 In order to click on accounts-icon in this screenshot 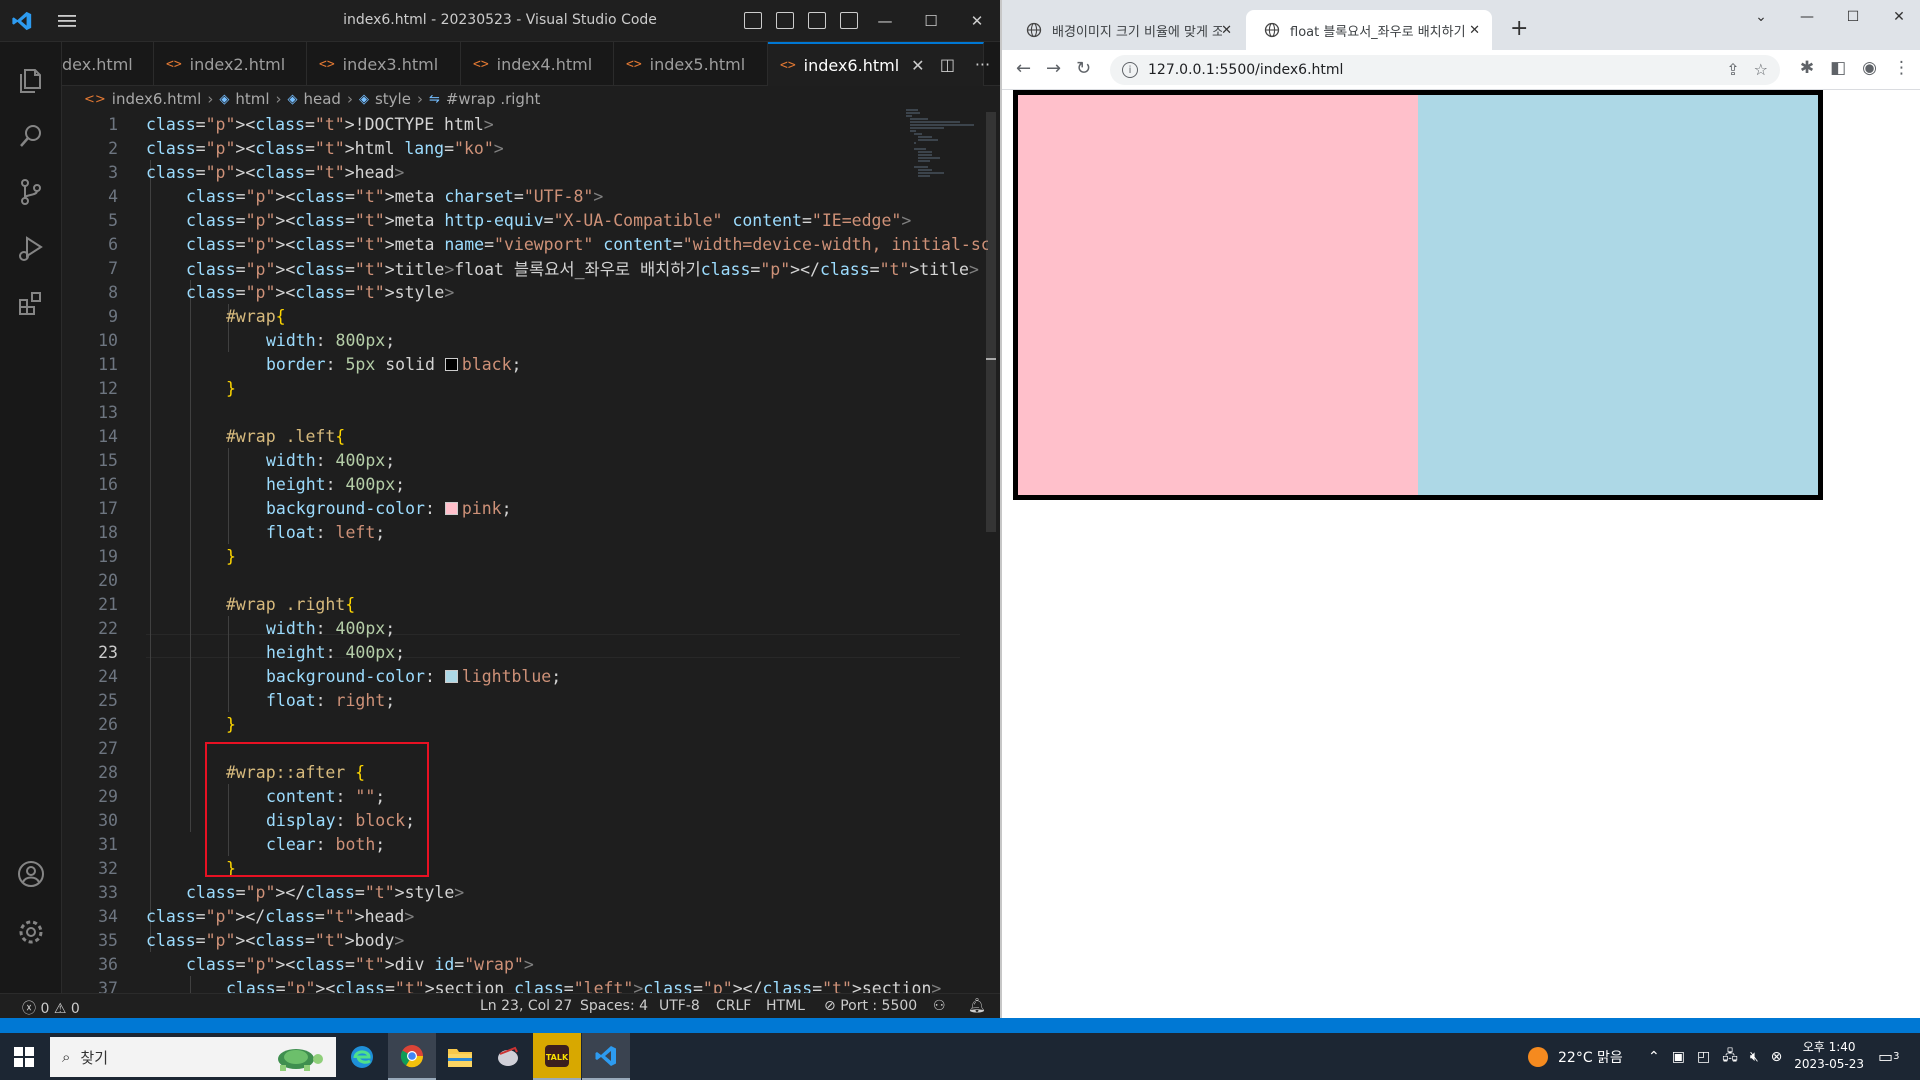, I will do `click(31, 874)`.